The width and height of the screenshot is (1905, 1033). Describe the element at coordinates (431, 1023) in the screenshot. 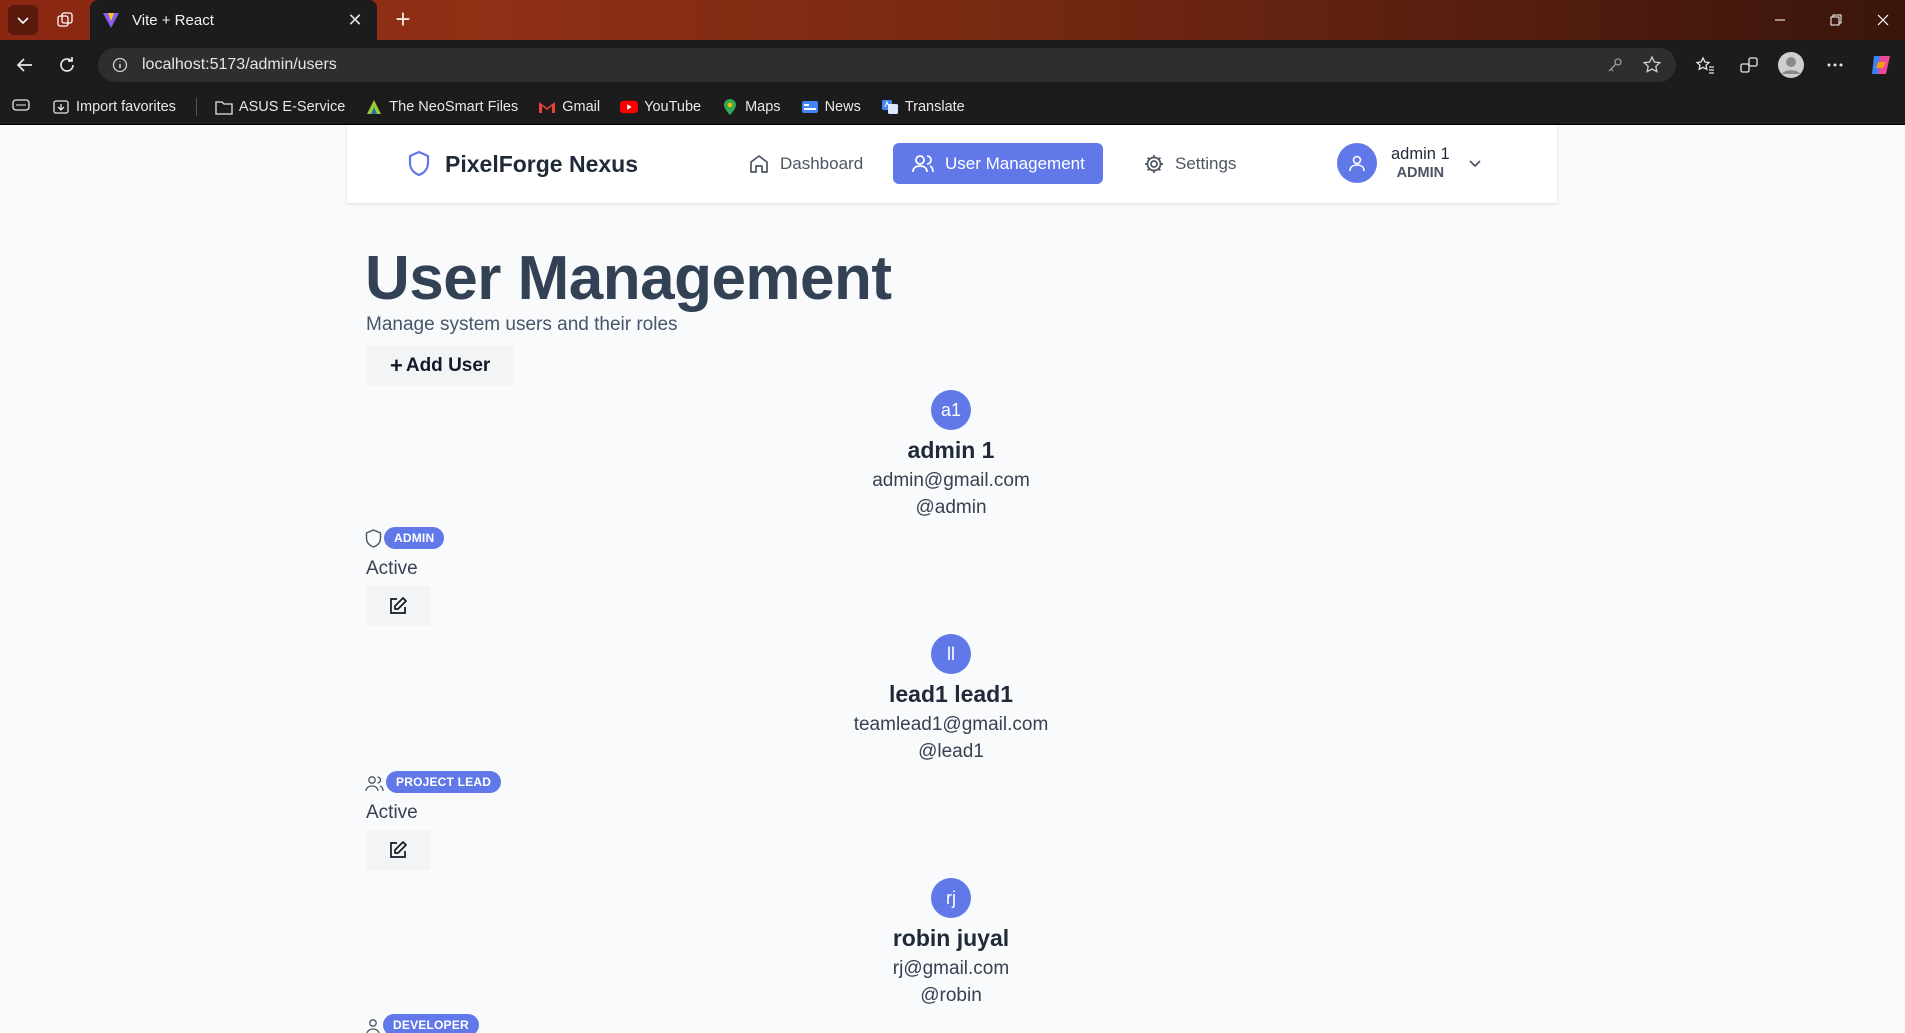

I see `role-badge: DEVELOPER` at that location.